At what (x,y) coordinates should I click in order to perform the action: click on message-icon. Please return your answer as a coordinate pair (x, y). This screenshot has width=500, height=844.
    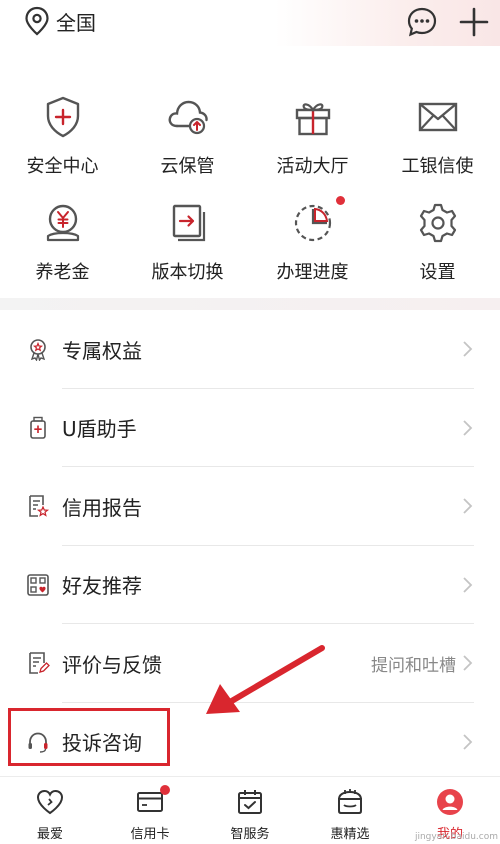
    Looking at the image, I should click on (422, 22).